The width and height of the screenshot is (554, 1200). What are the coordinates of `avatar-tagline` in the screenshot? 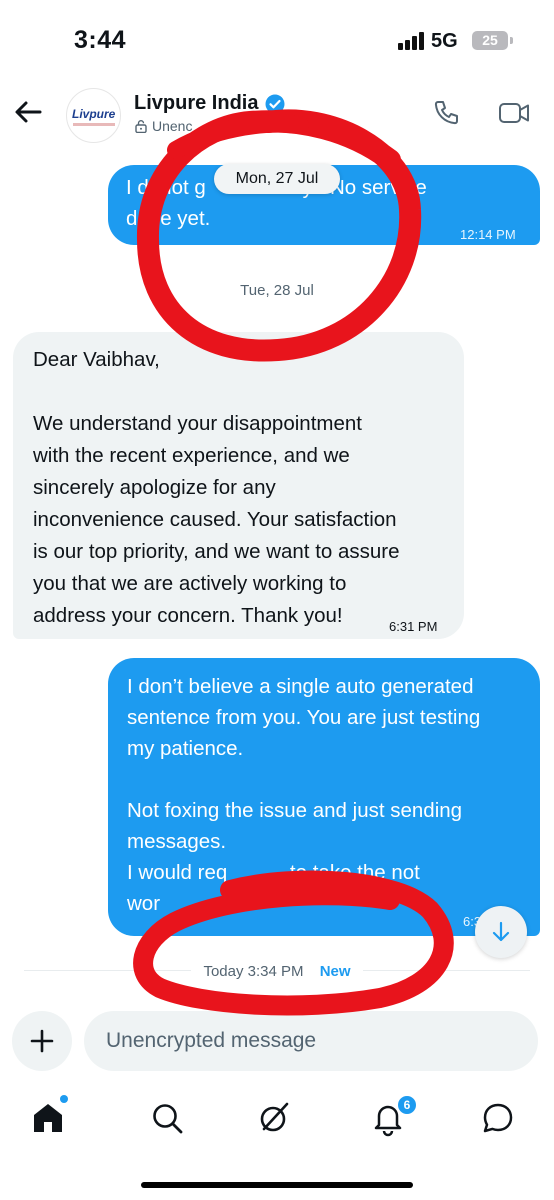 It's located at (94, 124).